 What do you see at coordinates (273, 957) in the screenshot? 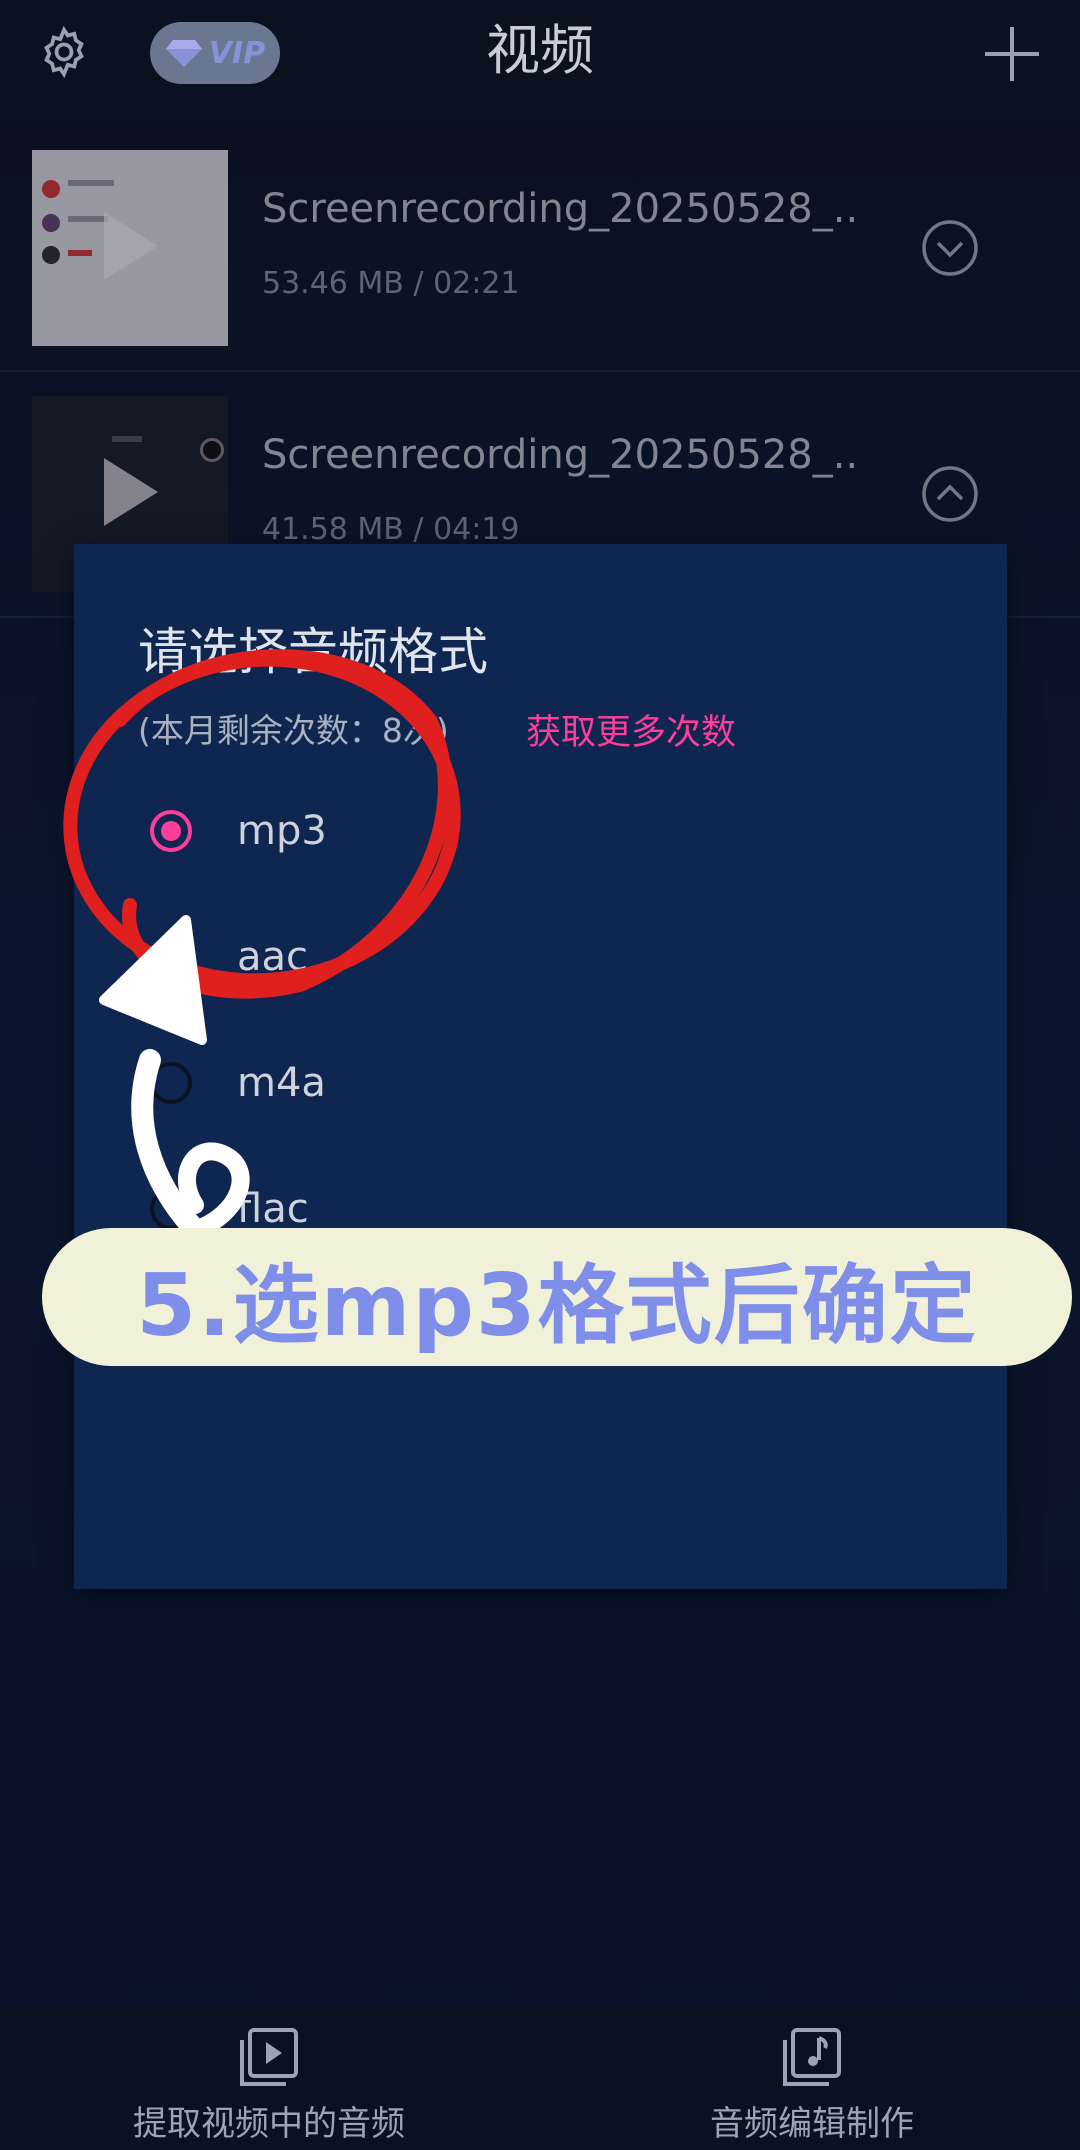
I see `format-label: aac` at bounding box center [273, 957].